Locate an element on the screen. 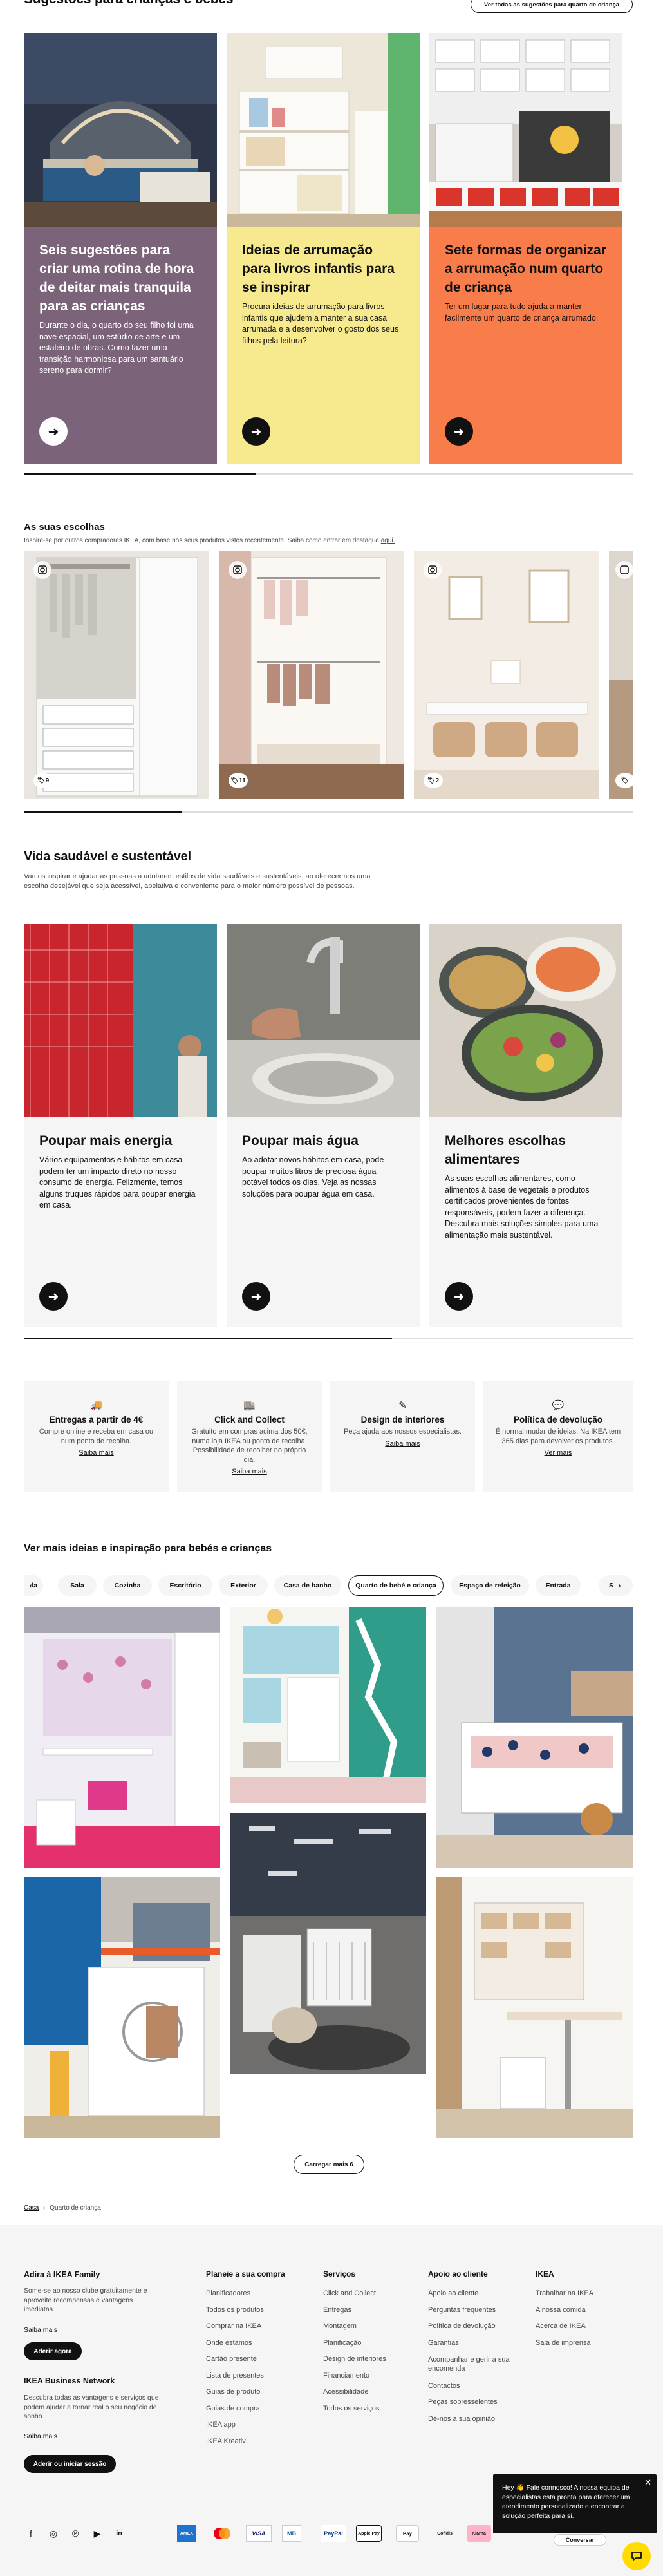 The height and width of the screenshot is (2576, 663). product-tag-count: 🏷 11 is located at coordinates (238, 781).